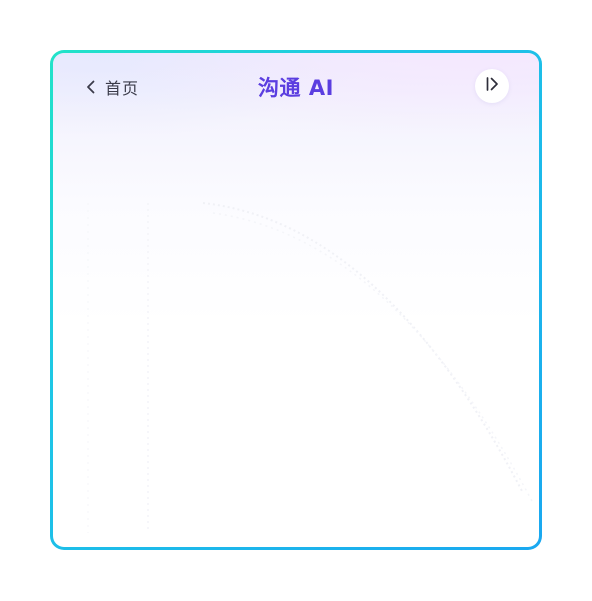  I want to click on collapse-panel-button, so click(492, 86).